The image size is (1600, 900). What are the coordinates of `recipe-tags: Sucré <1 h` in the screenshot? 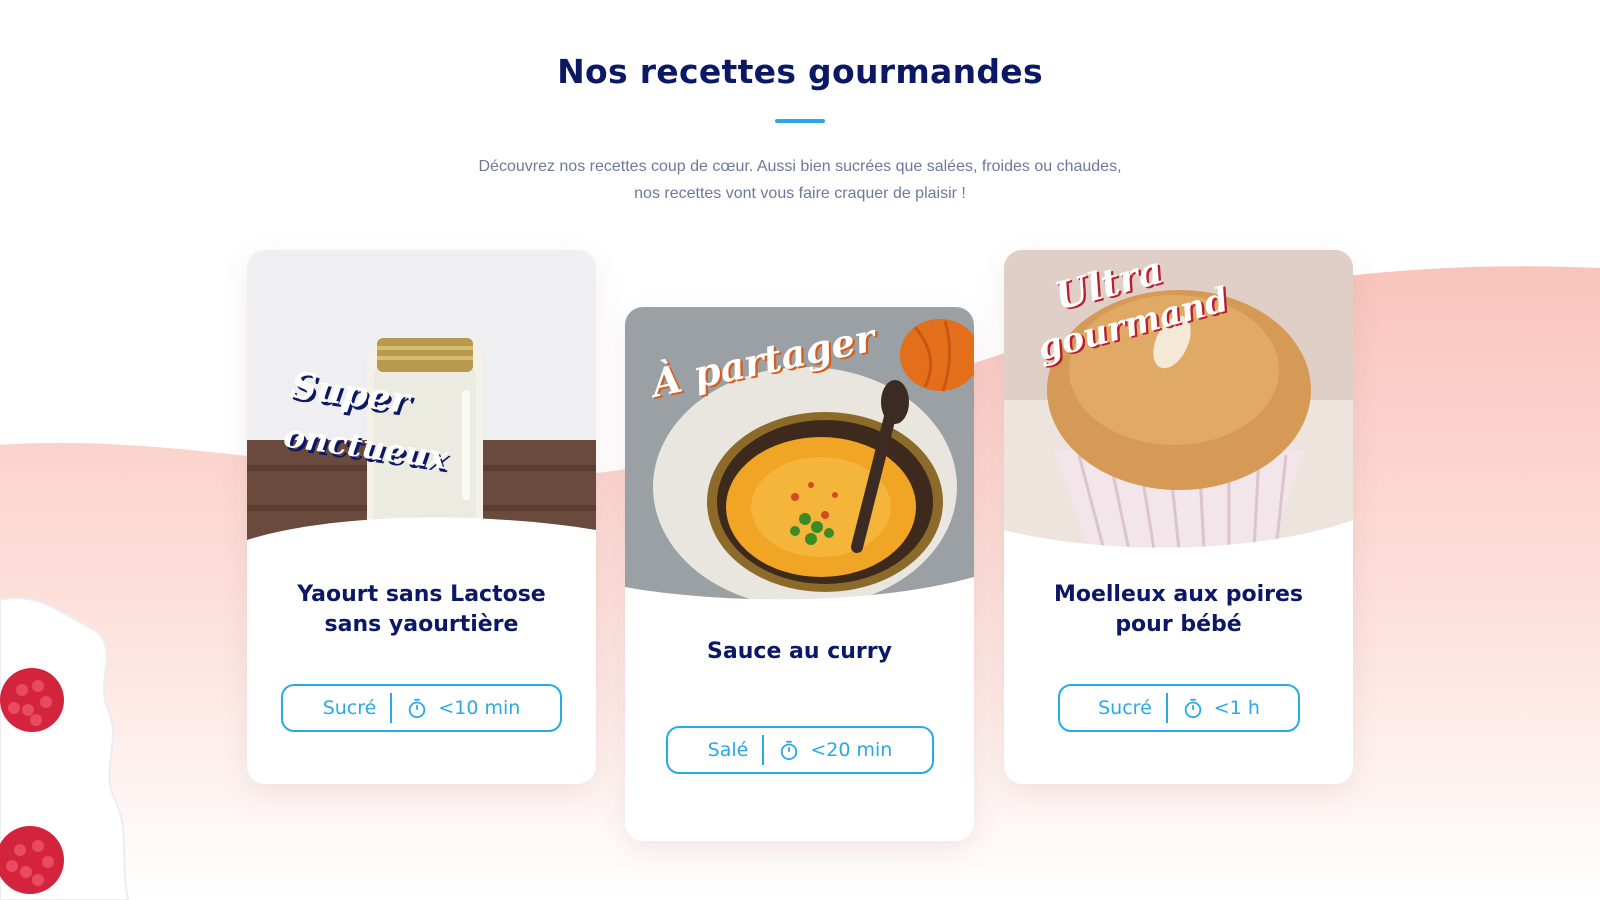 It's located at (1179, 708).